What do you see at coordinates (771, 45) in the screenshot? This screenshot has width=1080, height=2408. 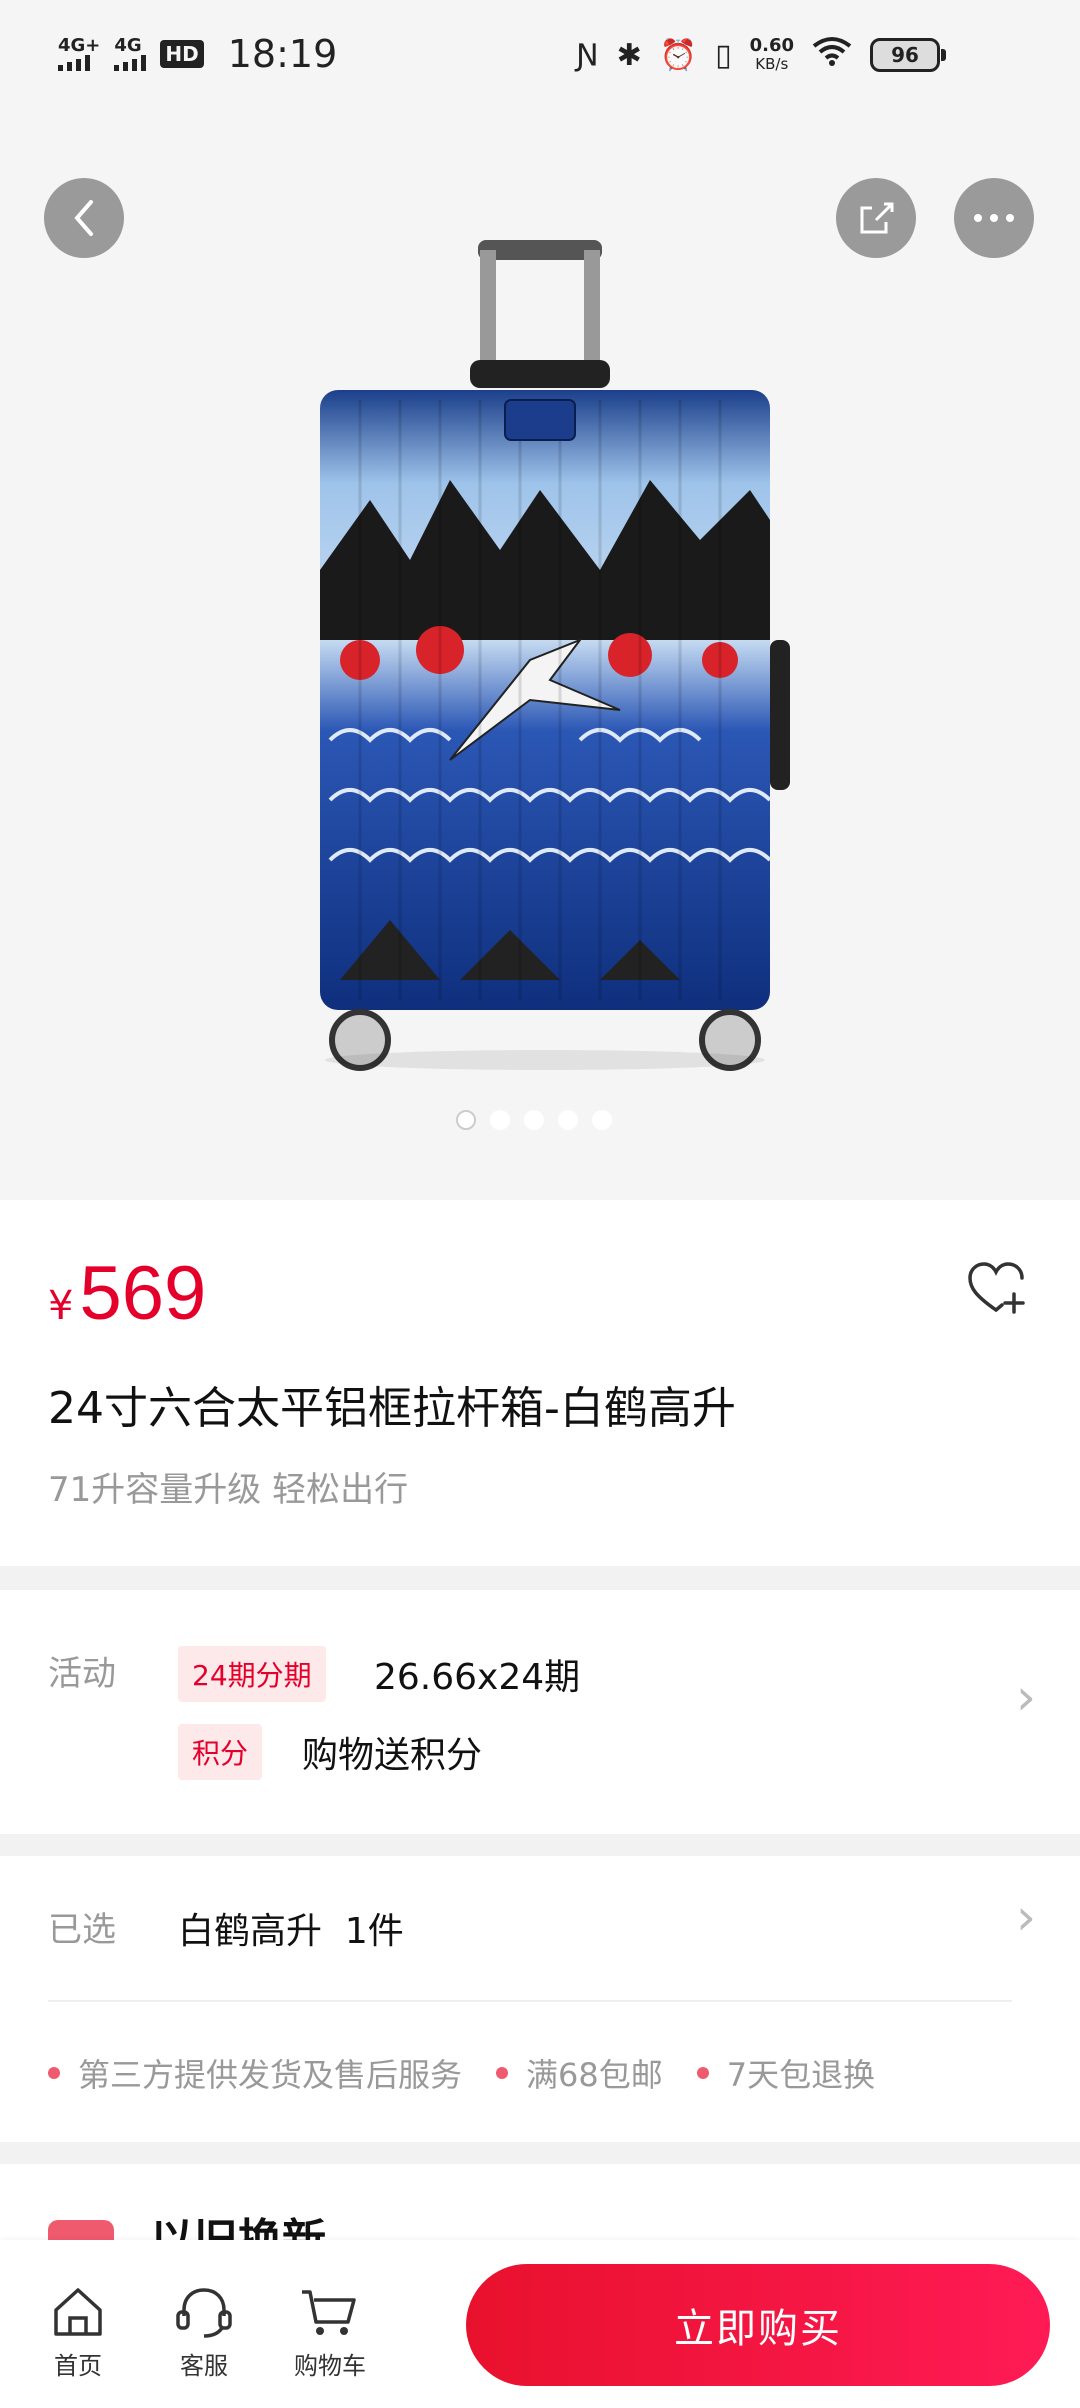 I see `net-speed-value: 0.60` at bounding box center [771, 45].